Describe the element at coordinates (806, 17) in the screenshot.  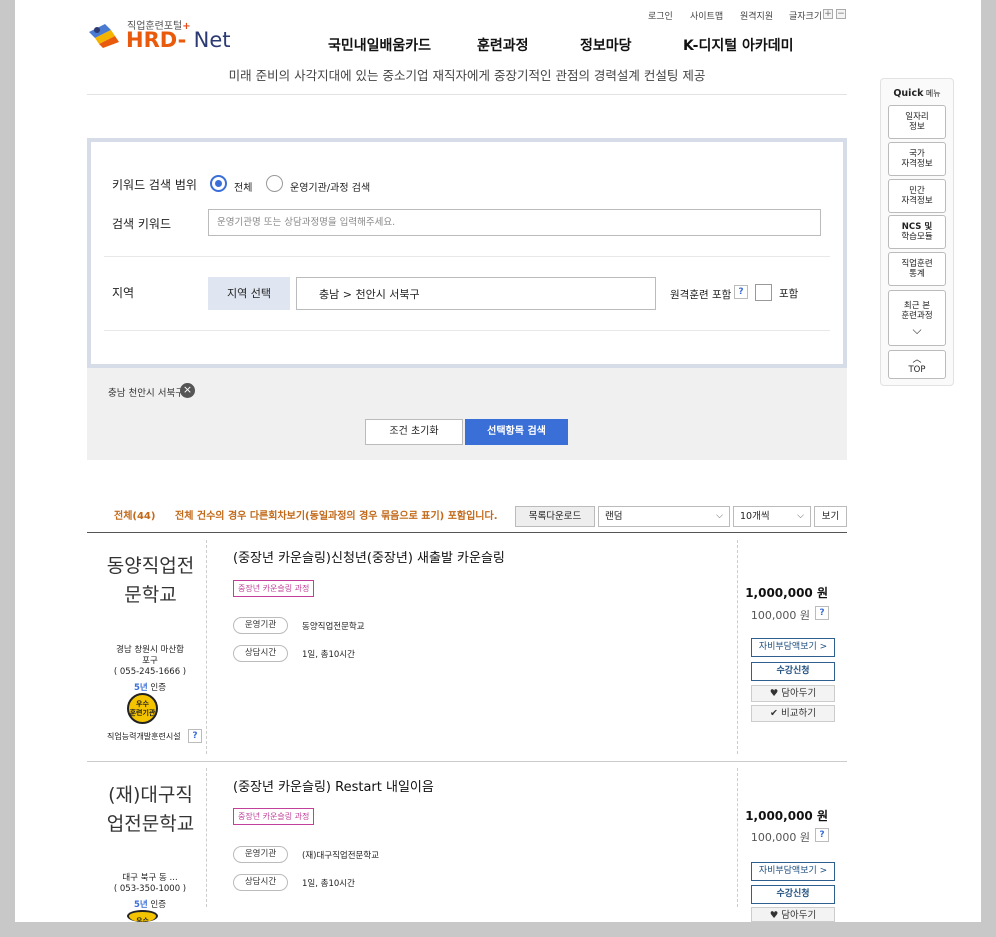
I see `font-size-label: 글자크기` at that location.